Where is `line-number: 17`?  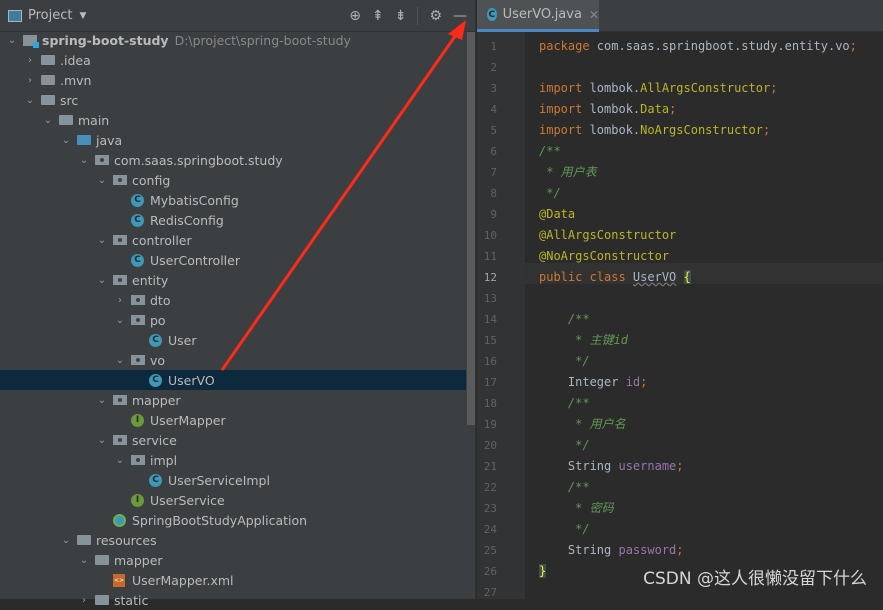 line-number: 17 is located at coordinates (490, 382).